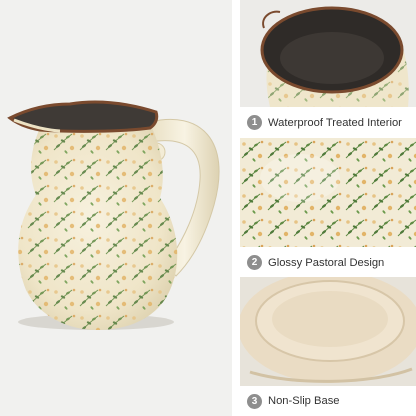 Image resolution: width=416 pixels, height=416 pixels. I want to click on pitcher-interior-icon, so click(328, 53).